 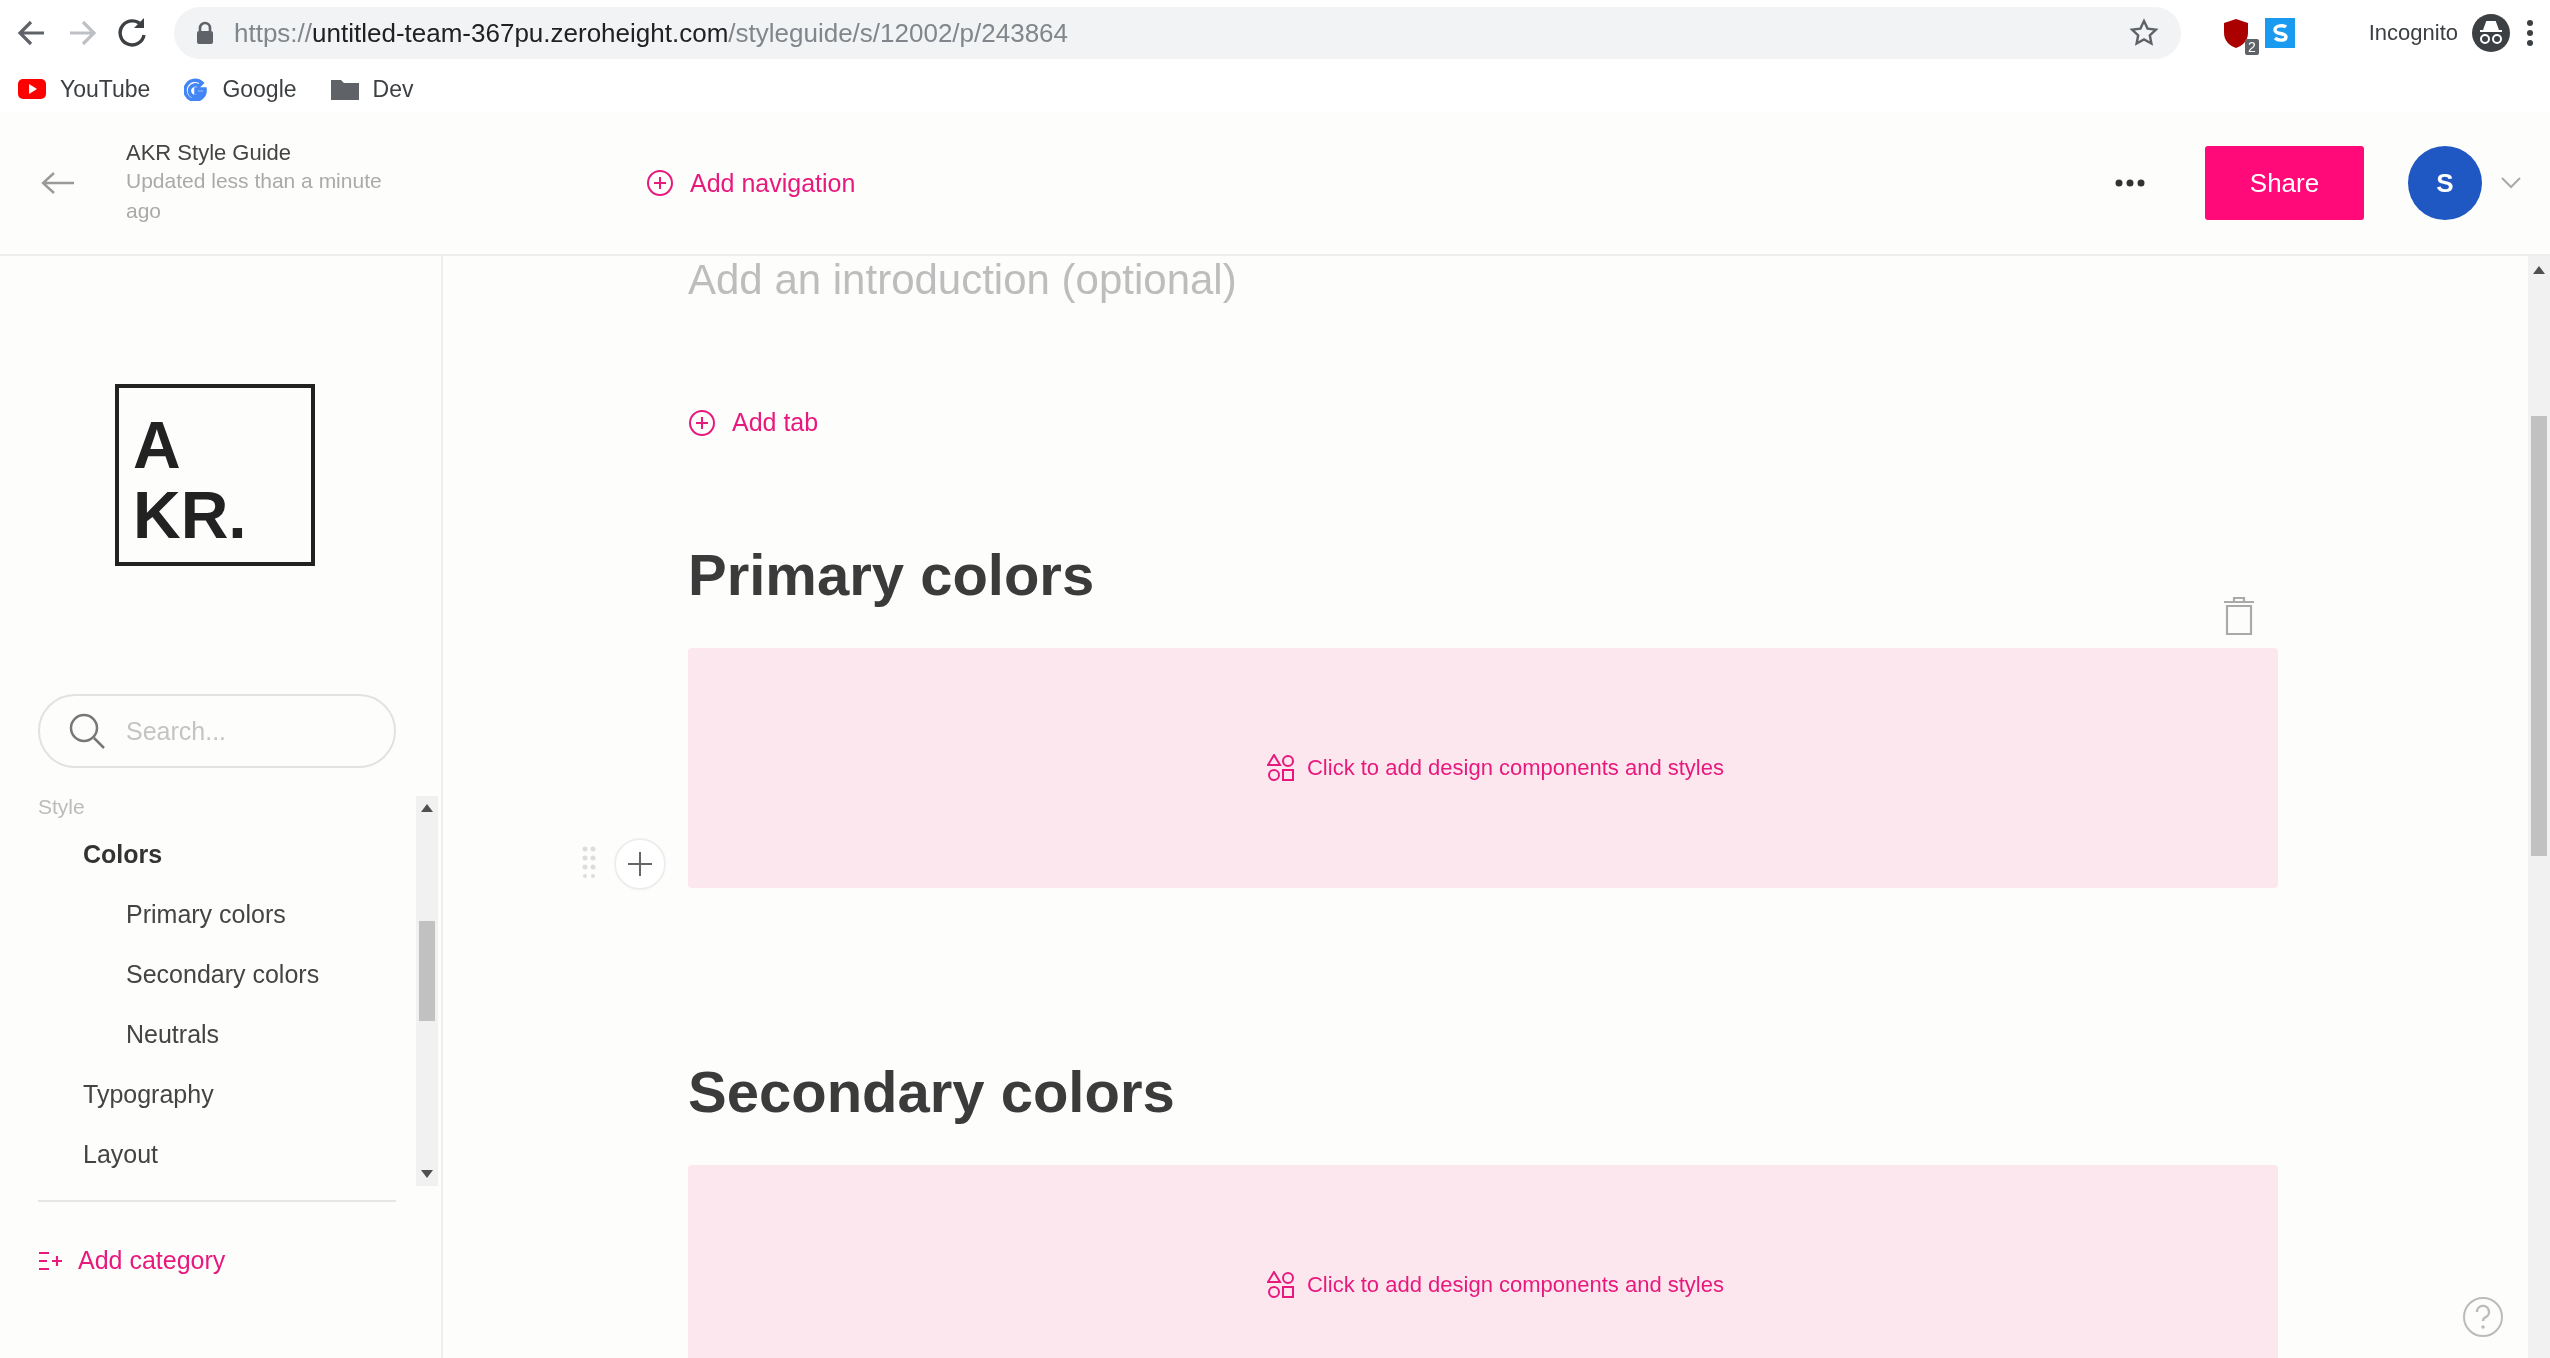 What do you see at coordinates (2251, 47) in the screenshot?
I see `extension-badge: 2` at bounding box center [2251, 47].